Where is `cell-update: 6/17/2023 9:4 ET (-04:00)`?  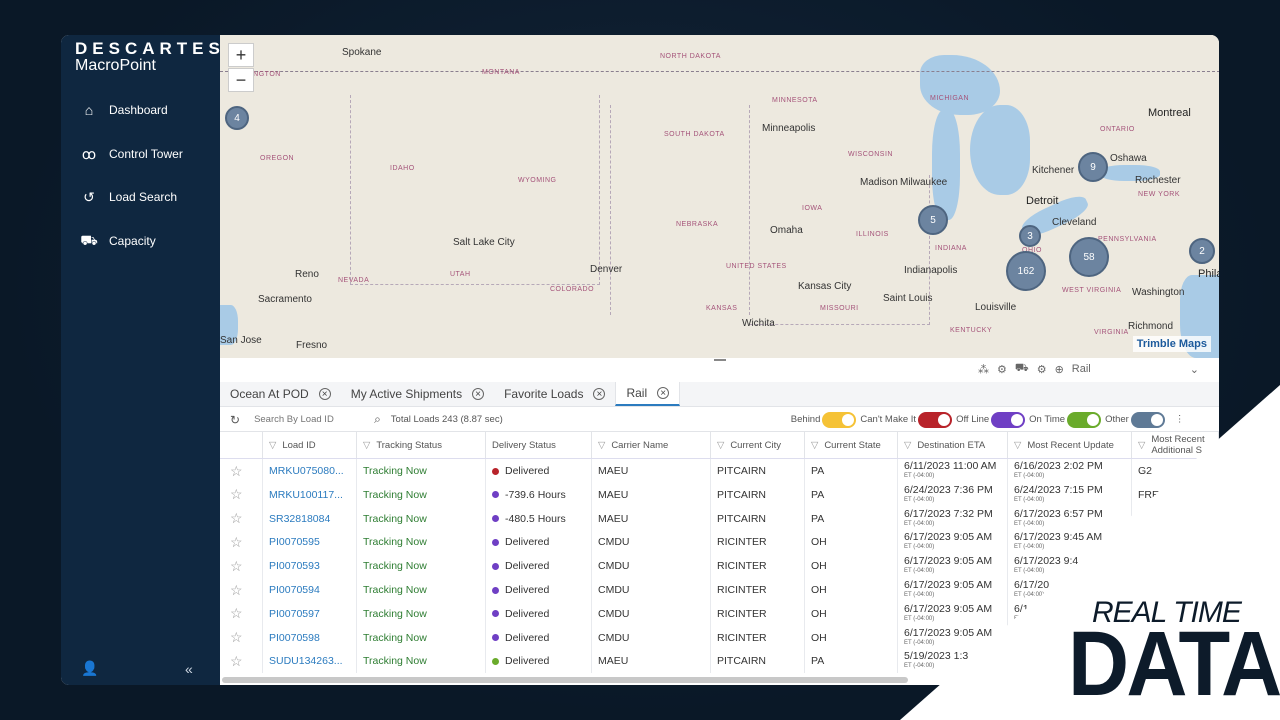 cell-update: 6/17/2023 9:4 ET (-04:00) is located at coordinates (1070, 566).